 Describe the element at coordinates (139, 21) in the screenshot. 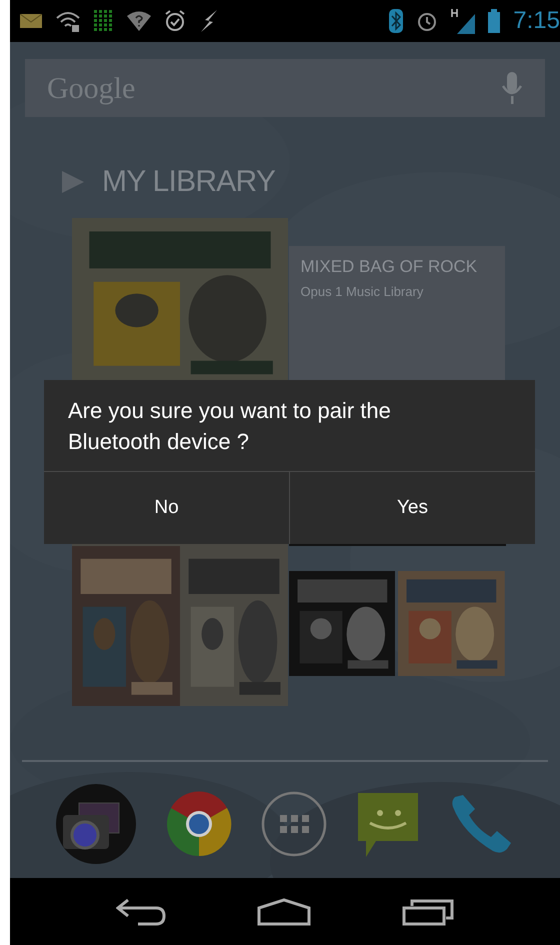

I see `wifi-question-icon` at that location.